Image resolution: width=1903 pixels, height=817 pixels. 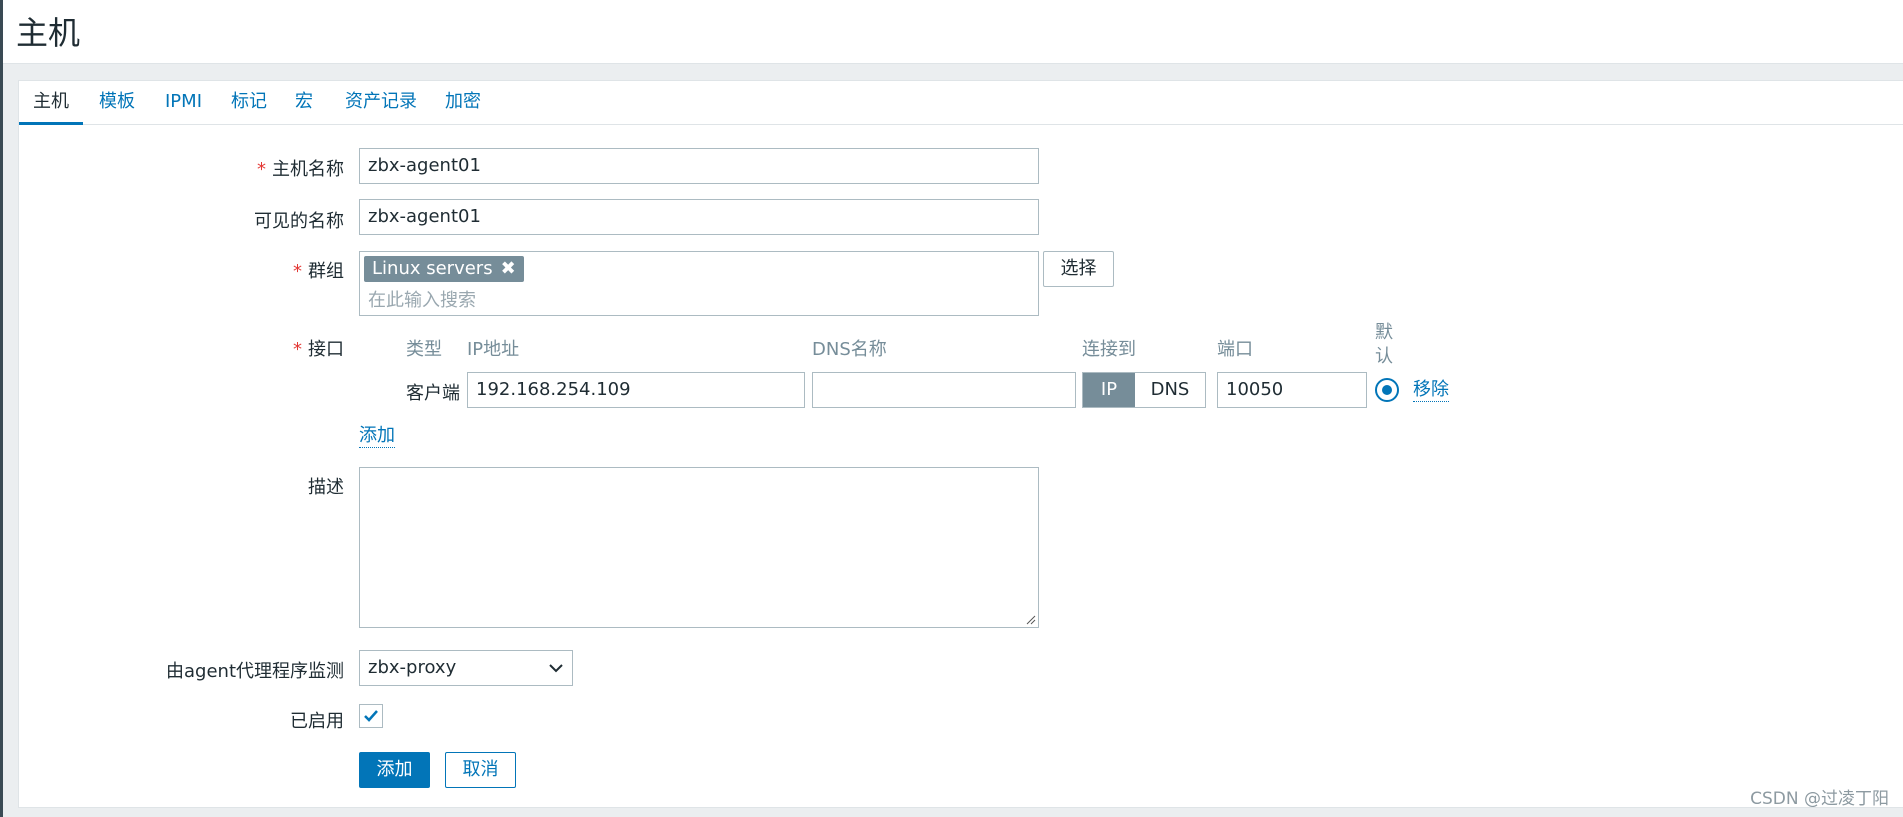 What do you see at coordinates (48, 33) in the screenshot?
I see `page-title: 主机` at bounding box center [48, 33].